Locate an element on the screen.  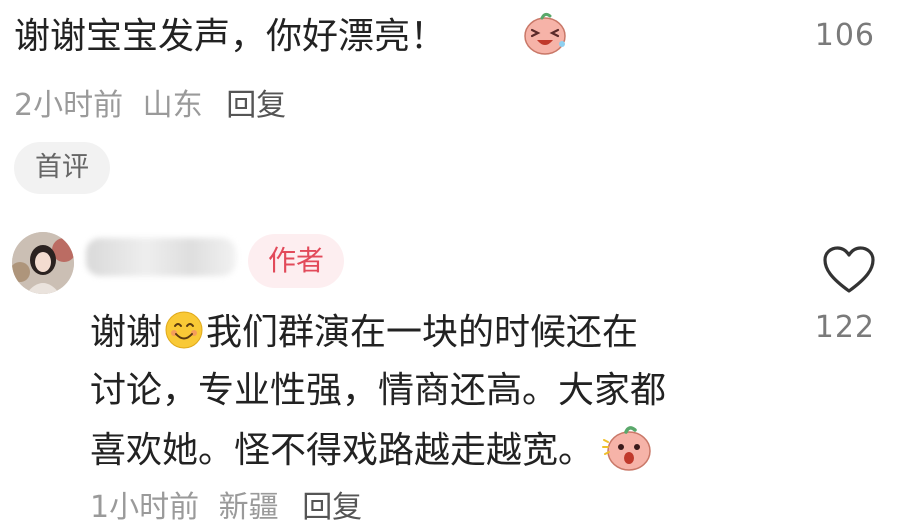
comment-line: 谢谢 我们群演在一块的时候还在 is located at coordinates (440, 333).